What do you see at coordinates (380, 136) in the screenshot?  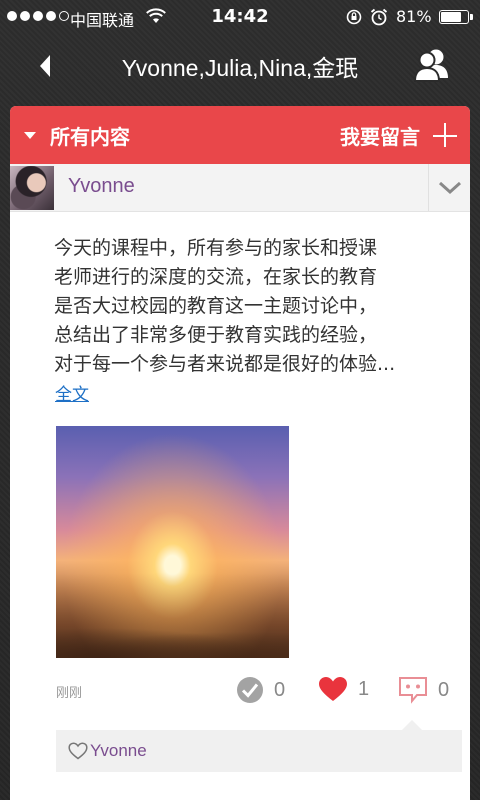 I see `post-message-label: 我要留言` at bounding box center [380, 136].